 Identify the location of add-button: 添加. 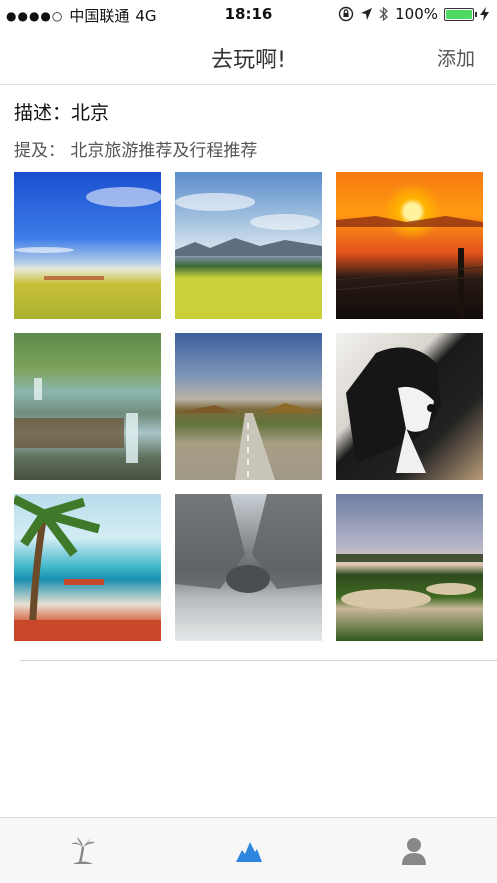
(456, 57).